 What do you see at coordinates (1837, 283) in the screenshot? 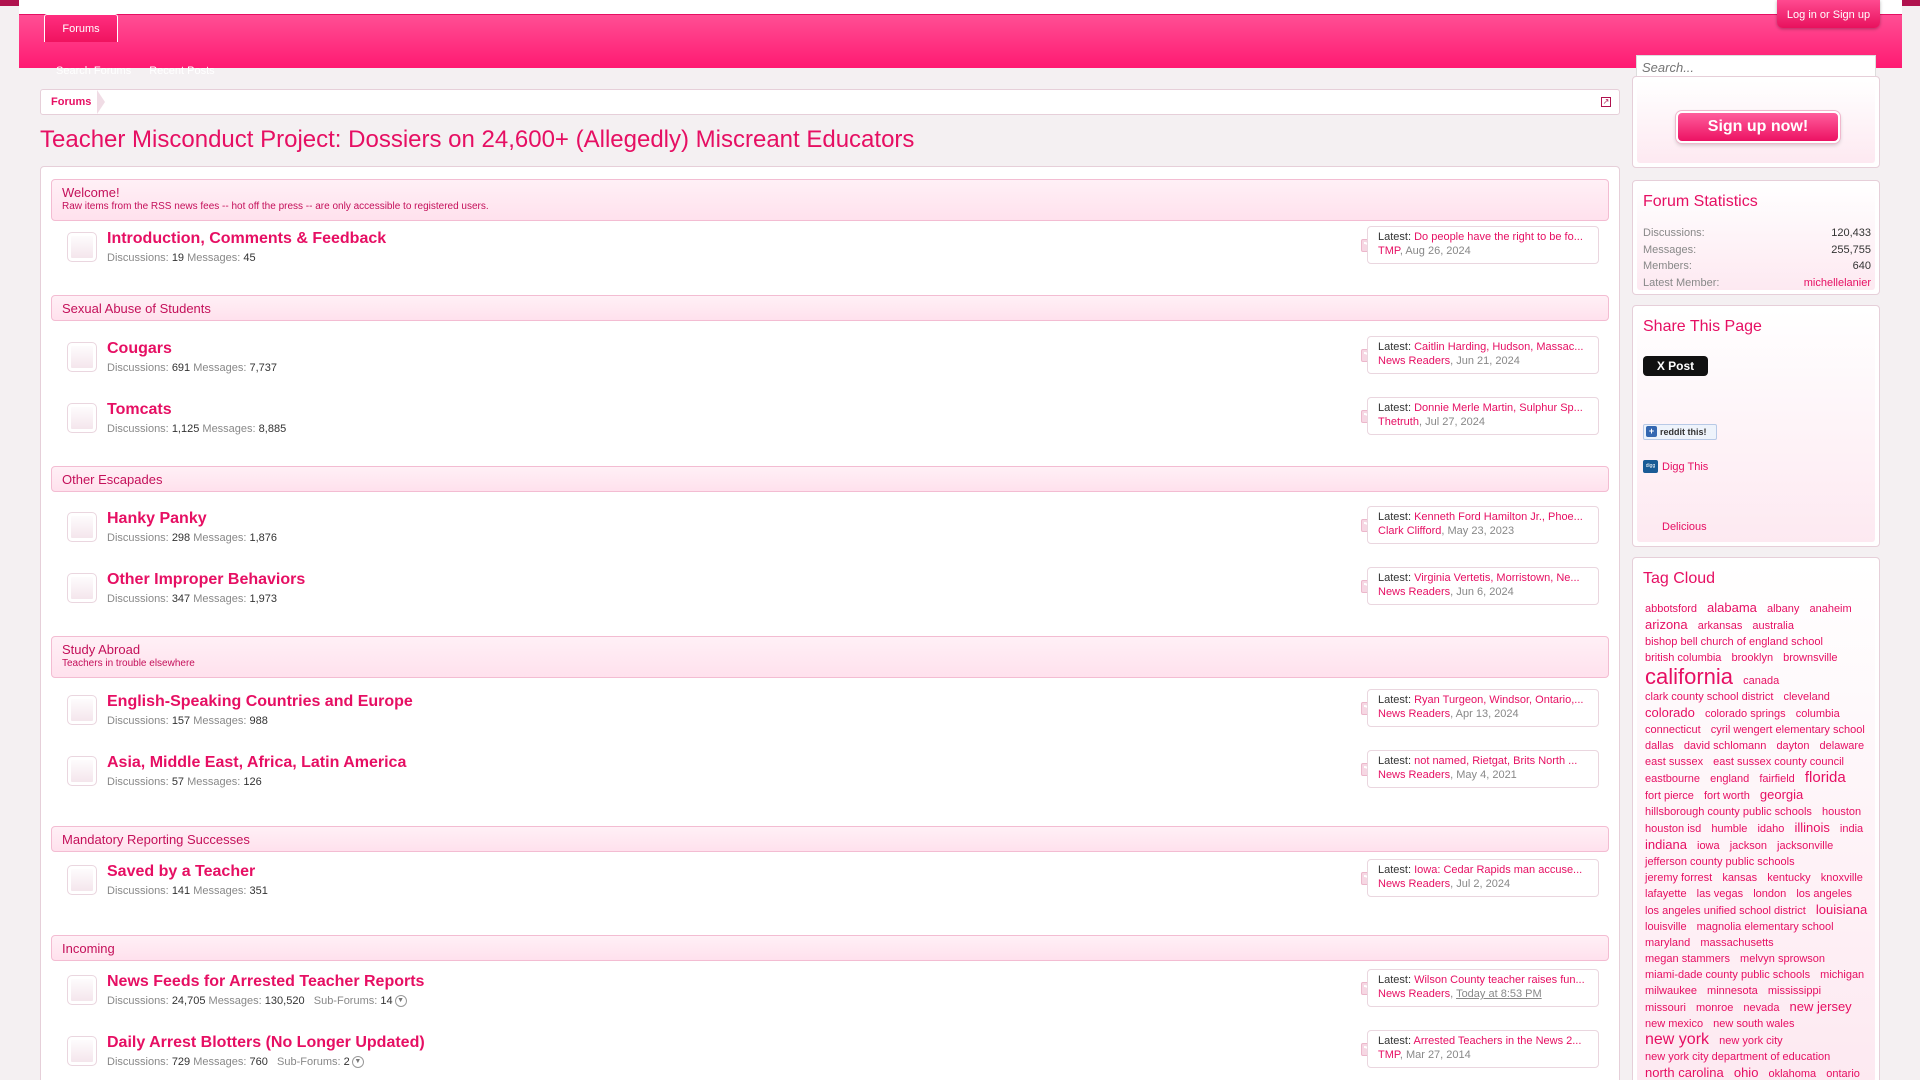
I see `latest-member-link: michellelanier` at bounding box center [1837, 283].